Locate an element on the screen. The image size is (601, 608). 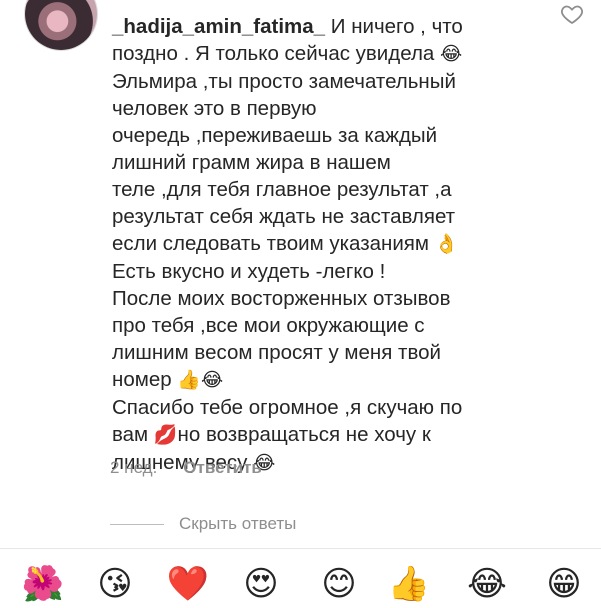
comment-line: номер is located at coordinates (142, 379).